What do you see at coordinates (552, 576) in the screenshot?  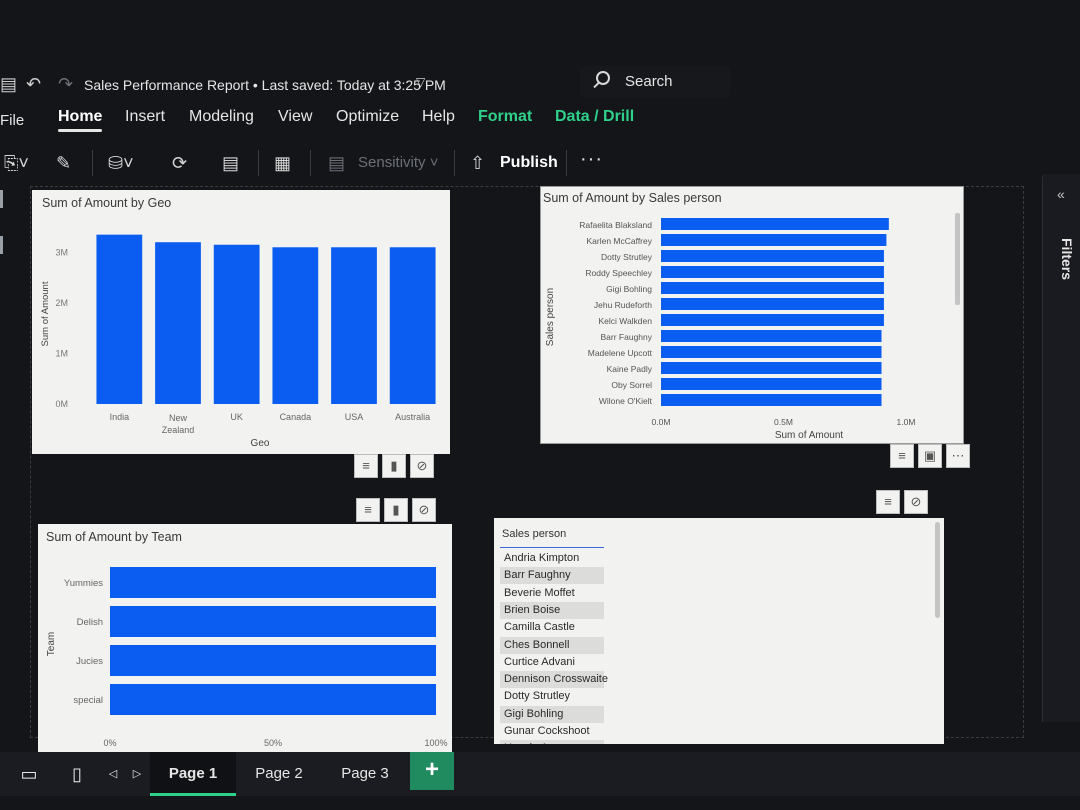 I see `table-row: Barr Faughny` at bounding box center [552, 576].